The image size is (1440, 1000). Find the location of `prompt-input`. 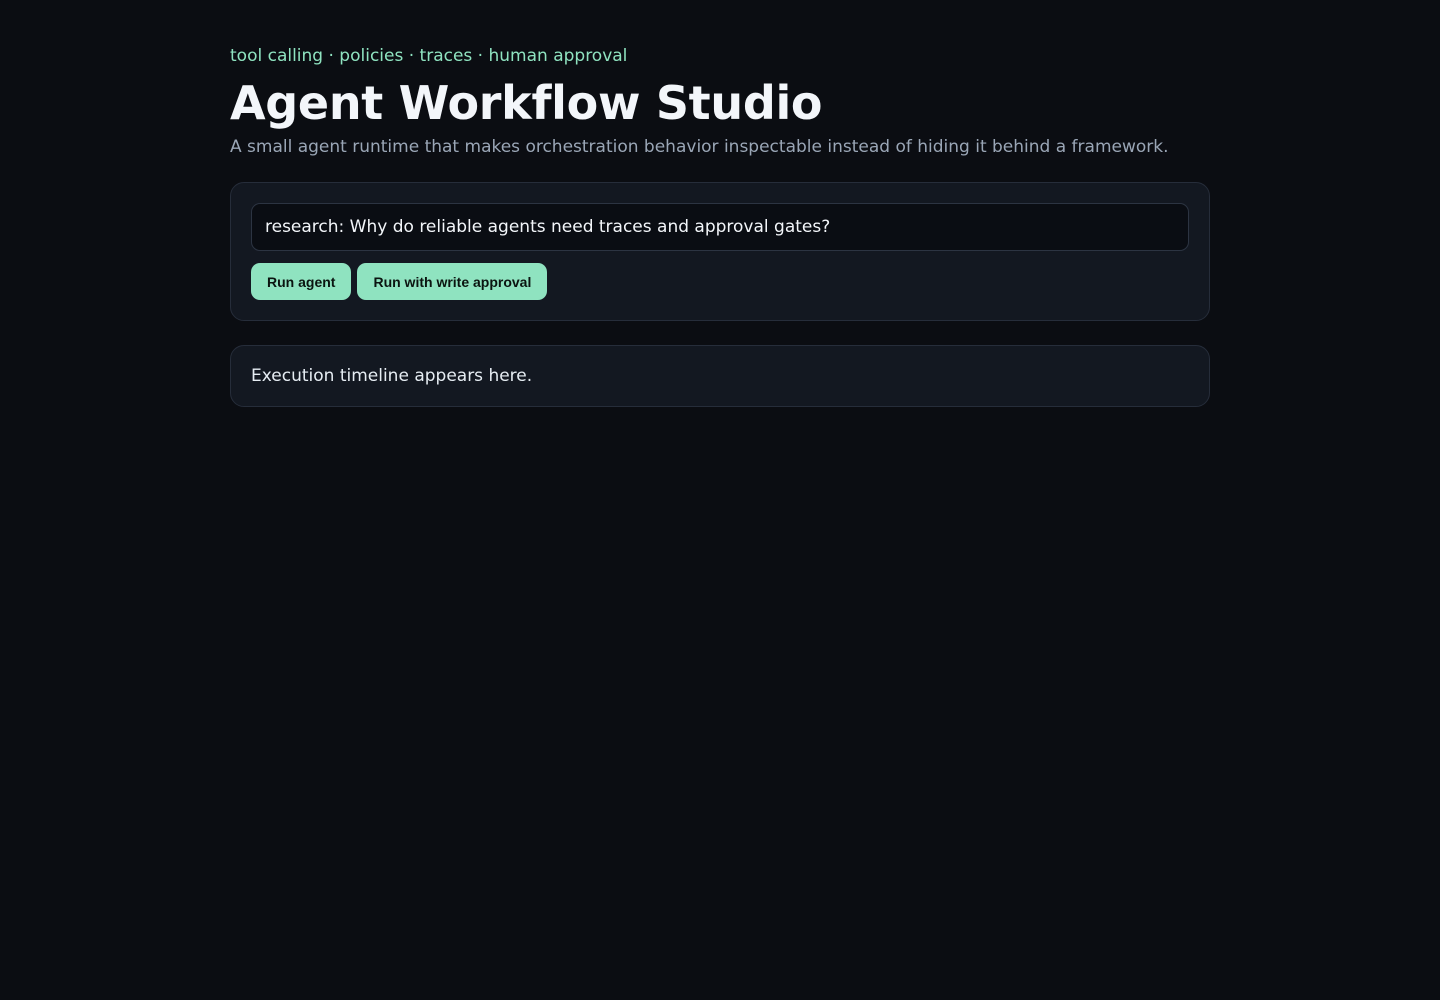

prompt-input is located at coordinates (720, 227).